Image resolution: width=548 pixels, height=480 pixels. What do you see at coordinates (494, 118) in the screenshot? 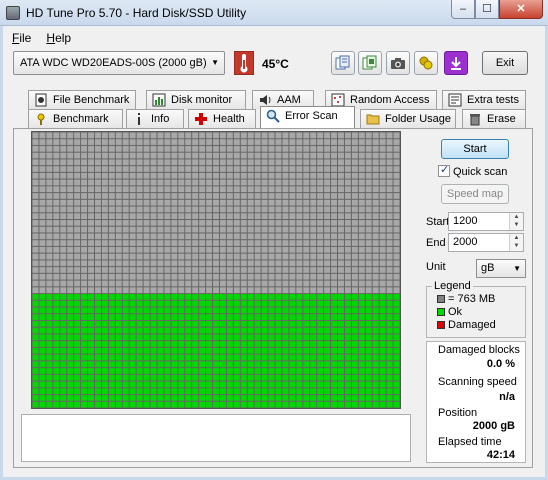
I see `tab-erase: Erase` at bounding box center [494, 118].